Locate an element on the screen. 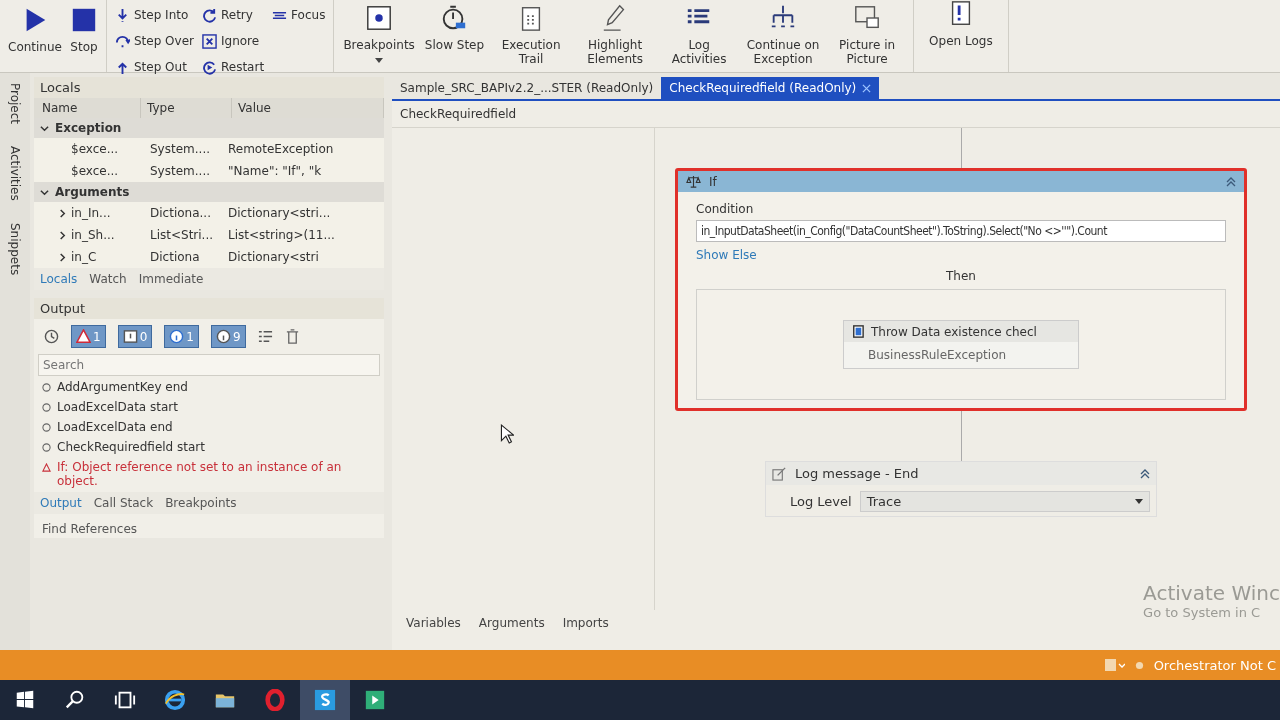 The image size is (1280, 720). document-tab: Sample_SRC_BAPIv2.2_...STER (ReadOnly) is located at coordinates (527, 88).